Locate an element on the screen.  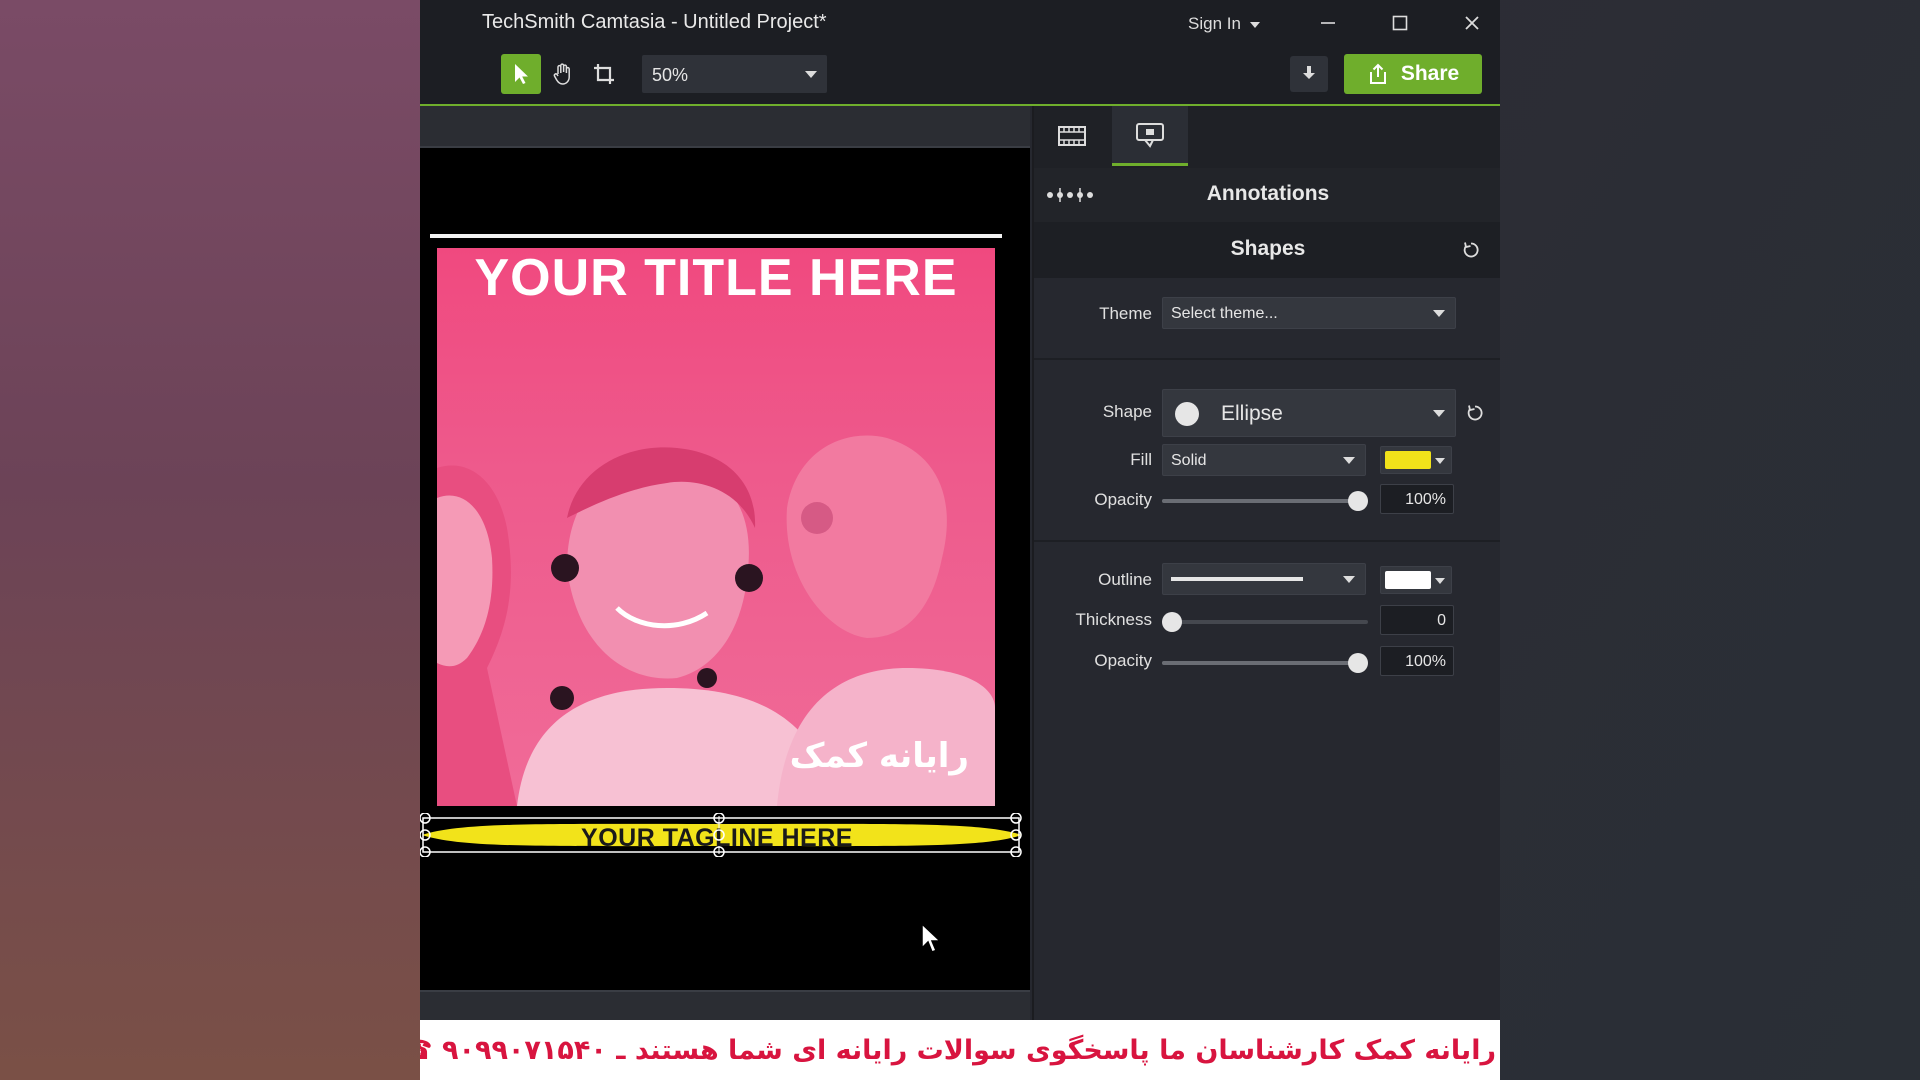
sign-in-button: Sign In is located at coordinates (1224, 24).